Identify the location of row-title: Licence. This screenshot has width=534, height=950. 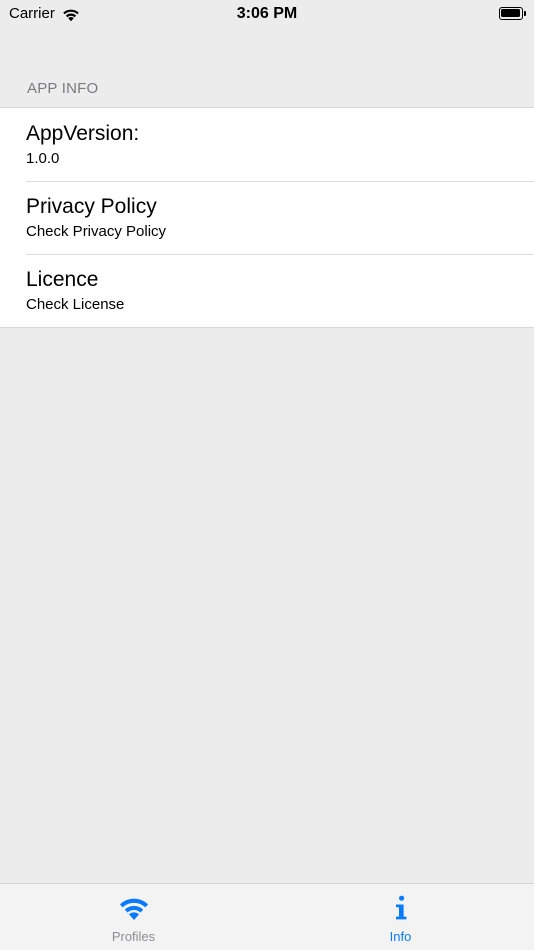
(62, 279).